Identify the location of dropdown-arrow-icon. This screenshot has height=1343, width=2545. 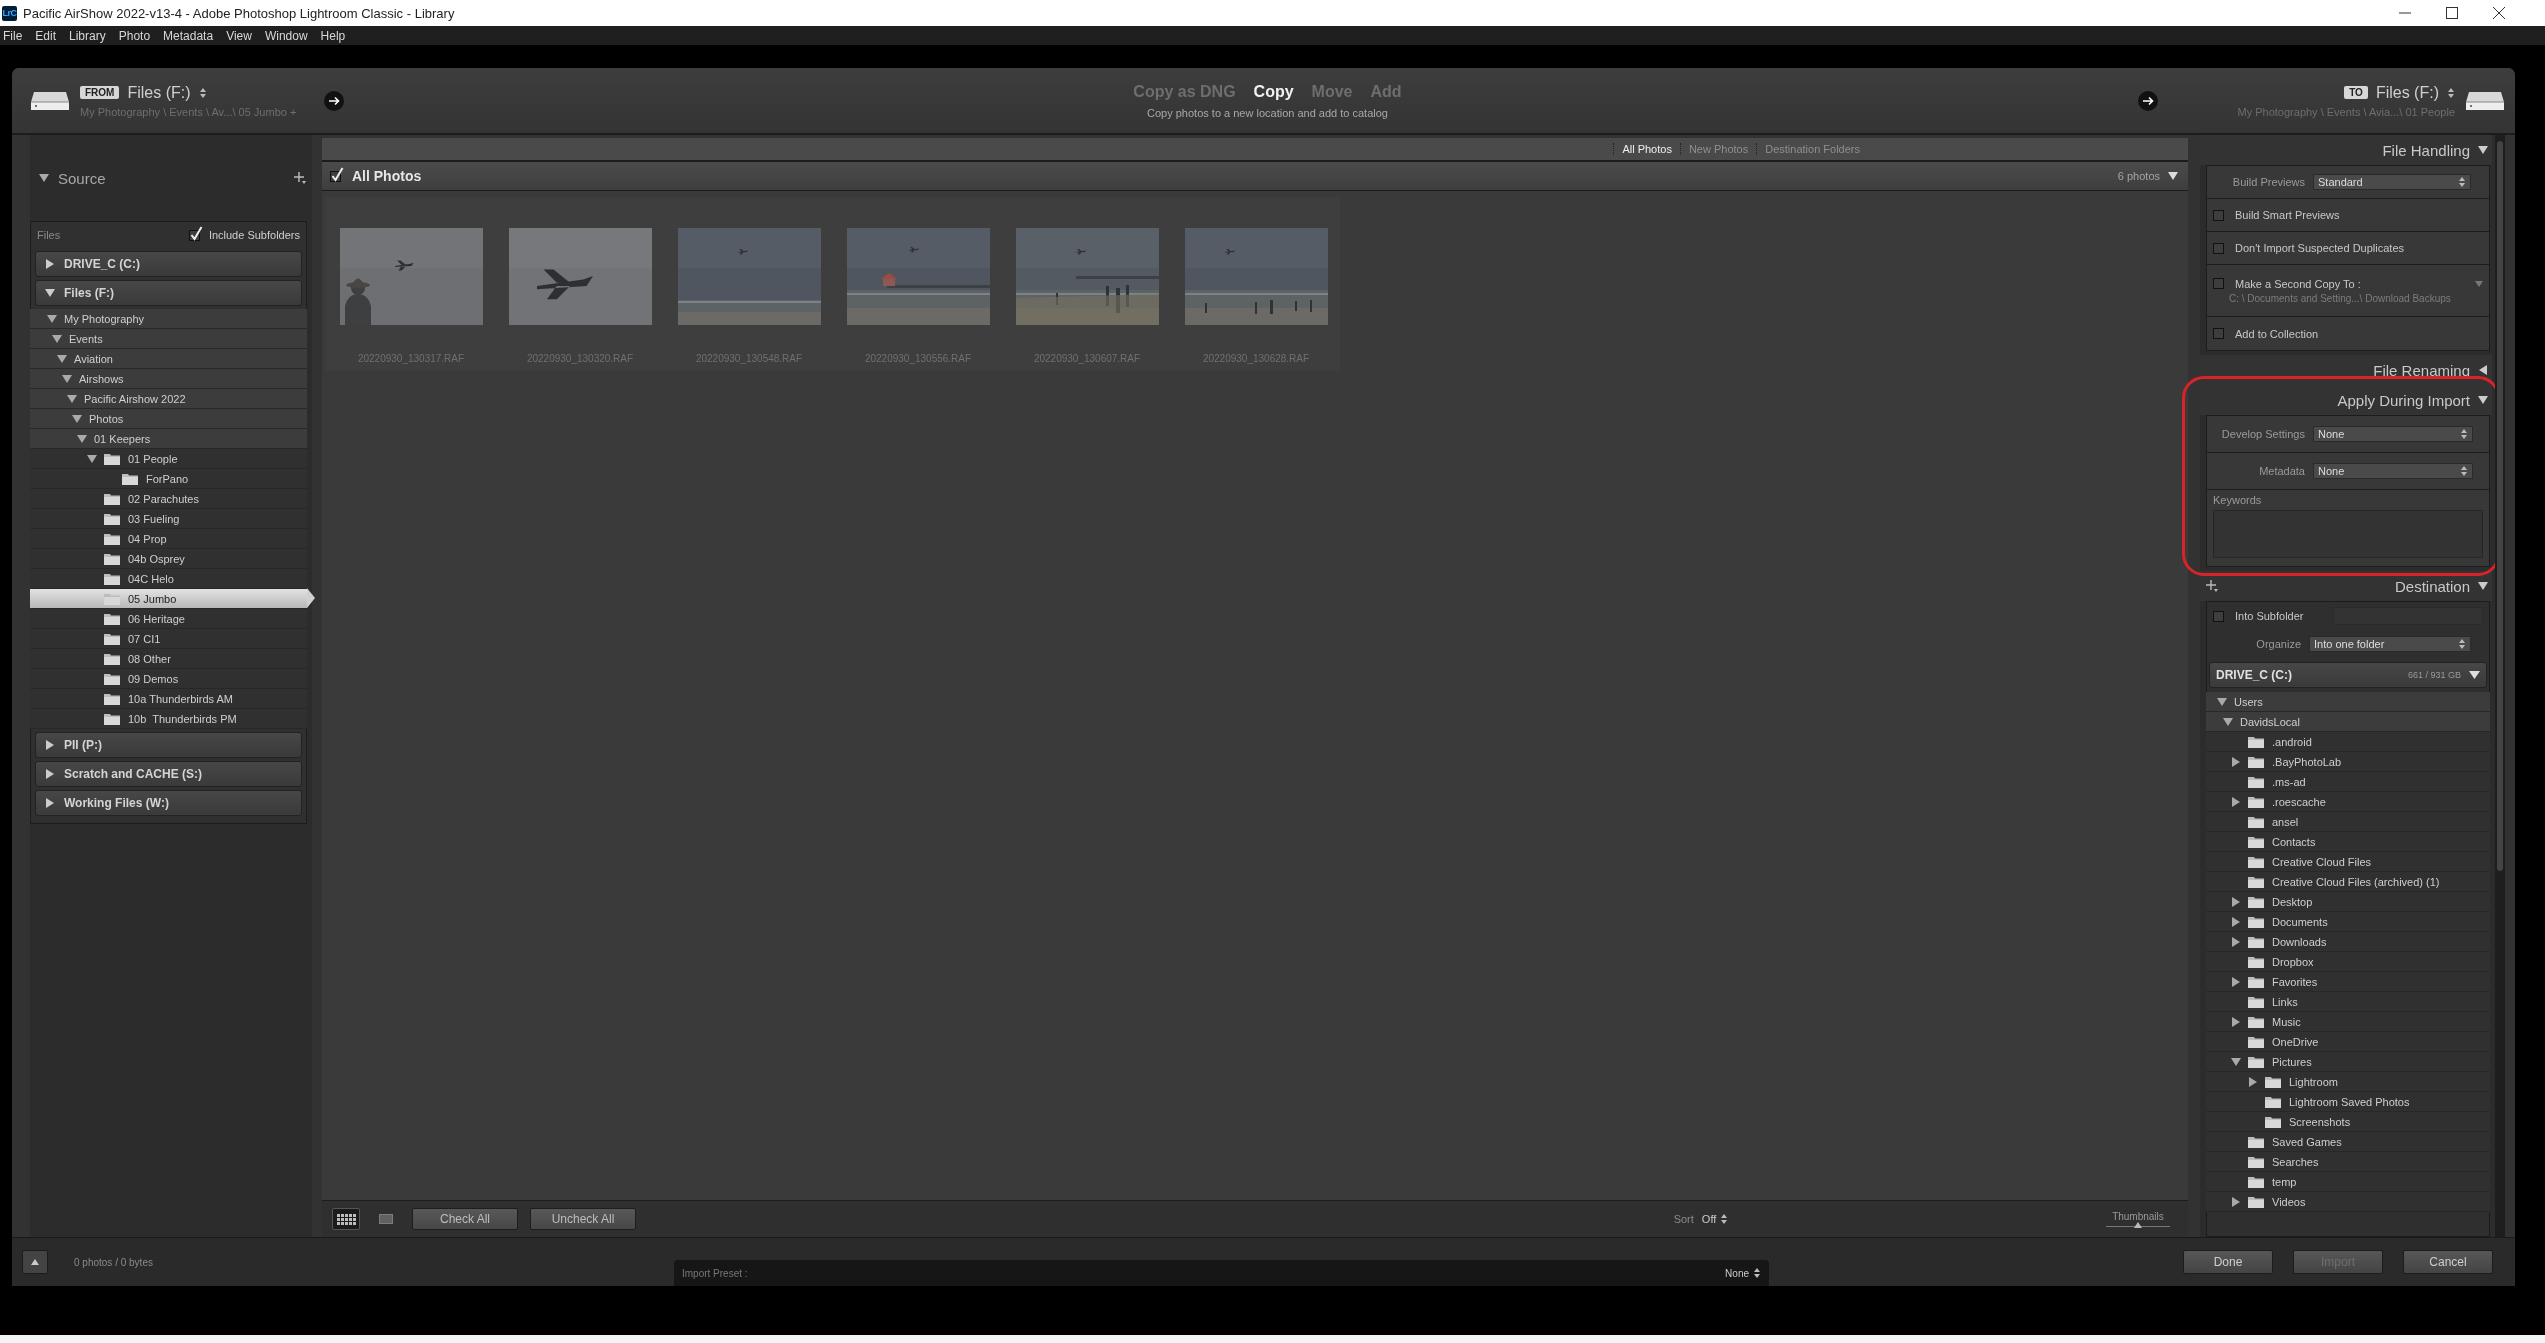
(2173, 176).